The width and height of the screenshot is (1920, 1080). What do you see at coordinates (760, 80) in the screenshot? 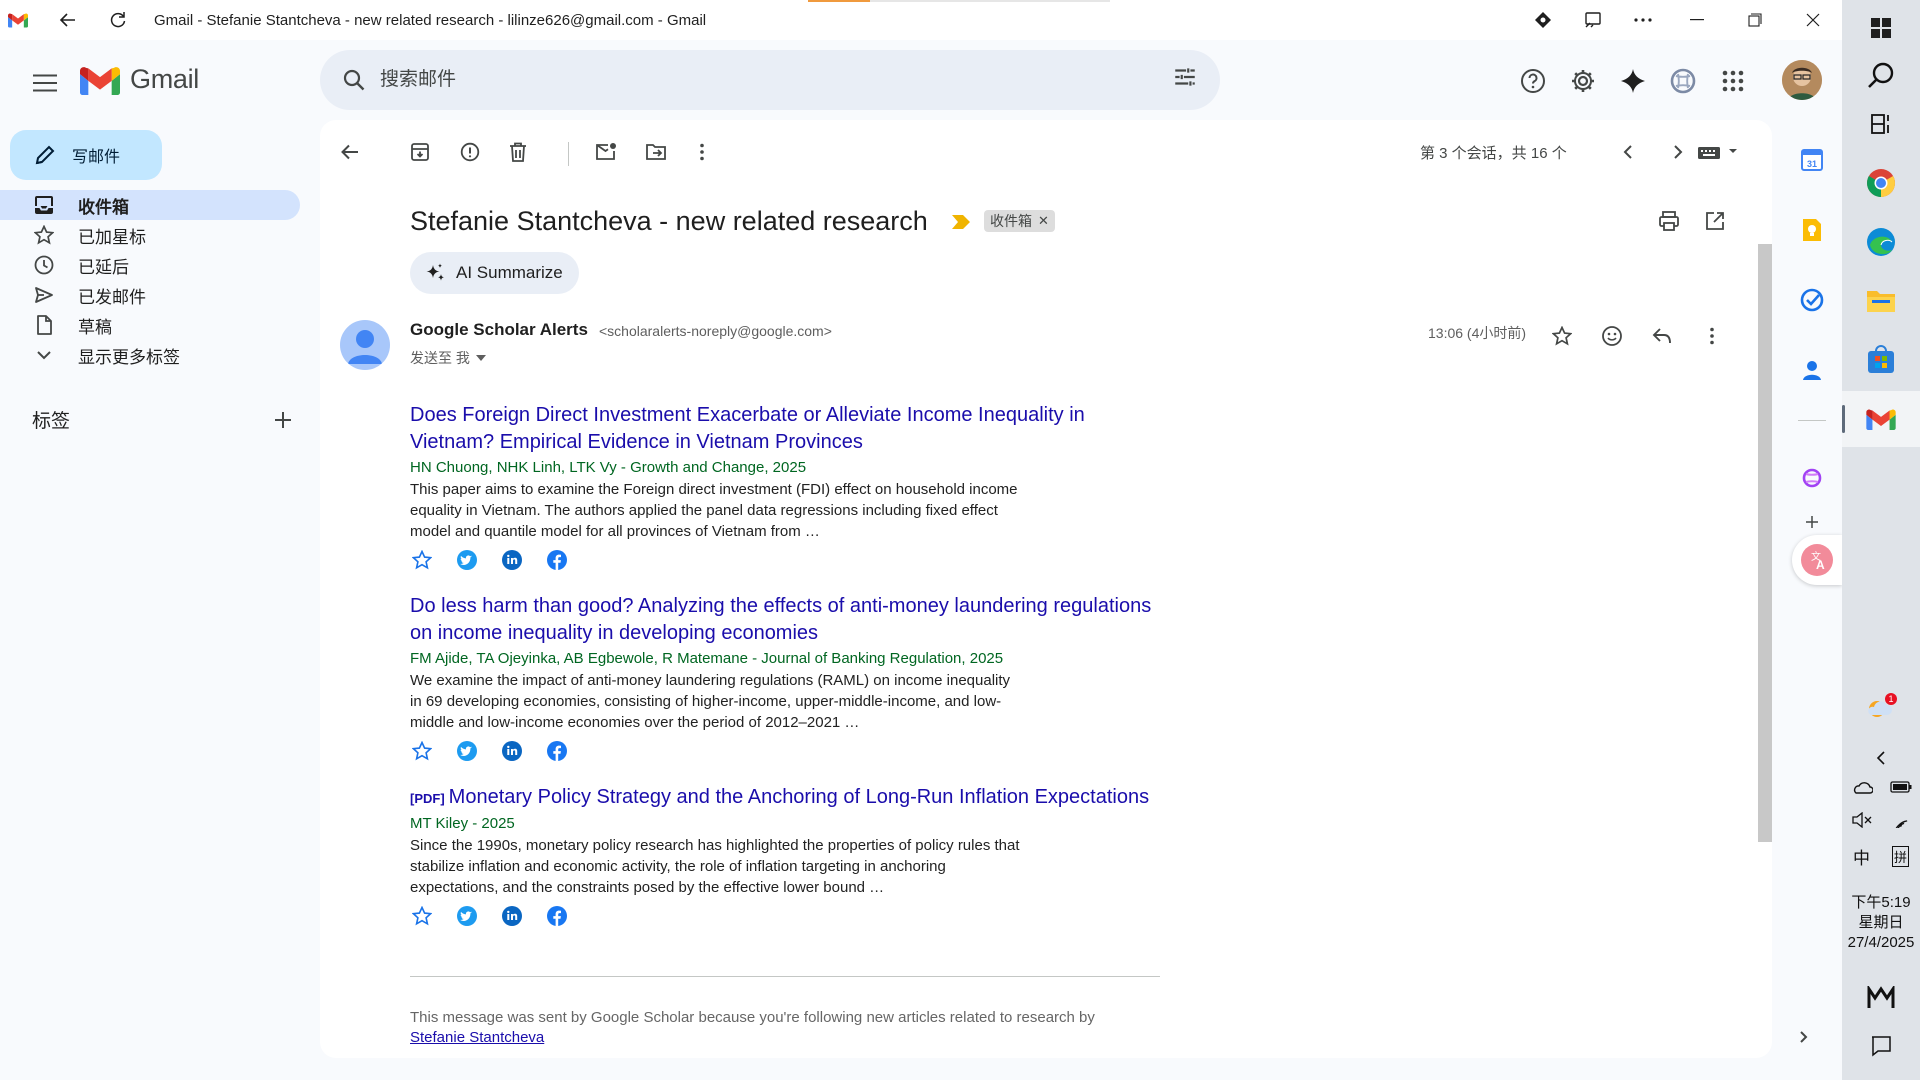
I see `search-input` at bounding box center [760, 80].